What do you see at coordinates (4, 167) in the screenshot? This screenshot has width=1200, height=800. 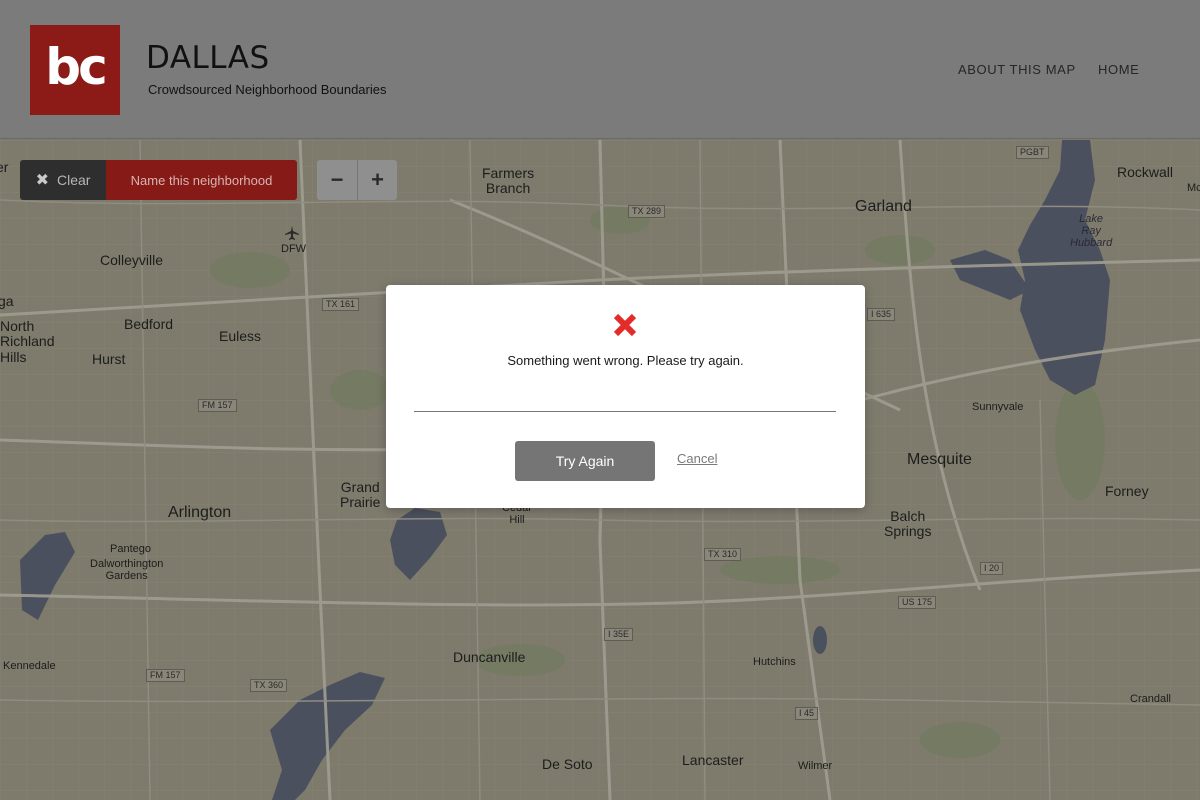 I see `map-label-edge-er: er` at bounding box center [4, 167].